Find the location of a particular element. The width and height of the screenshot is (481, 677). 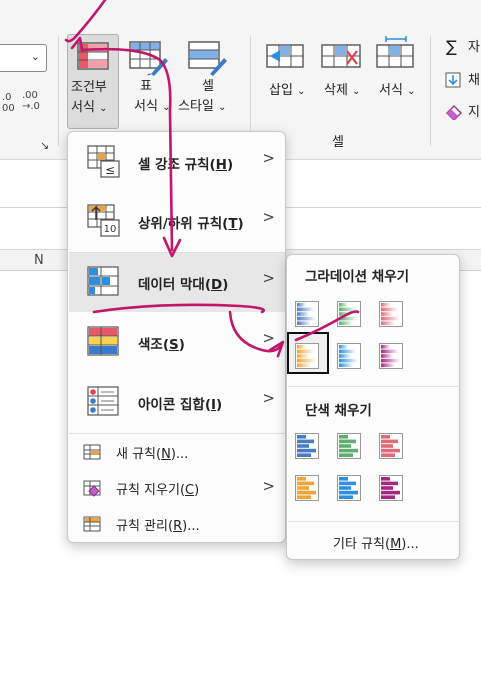

fill-icon is located at coordinates (453, 80).